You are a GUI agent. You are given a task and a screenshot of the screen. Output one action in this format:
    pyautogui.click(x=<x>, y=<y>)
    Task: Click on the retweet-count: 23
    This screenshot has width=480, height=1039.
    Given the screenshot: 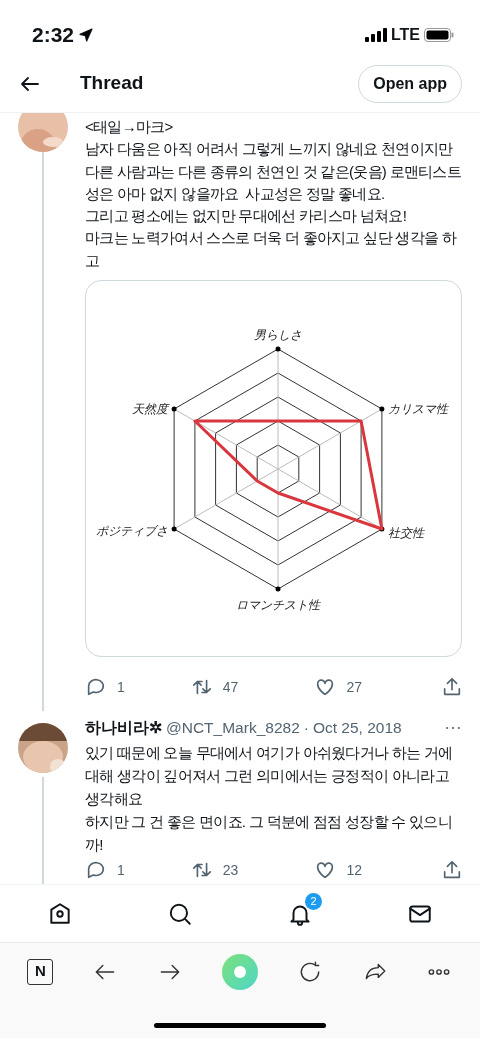 What is the action you would take?
    pyautogui.click(x=230, y=870)
    